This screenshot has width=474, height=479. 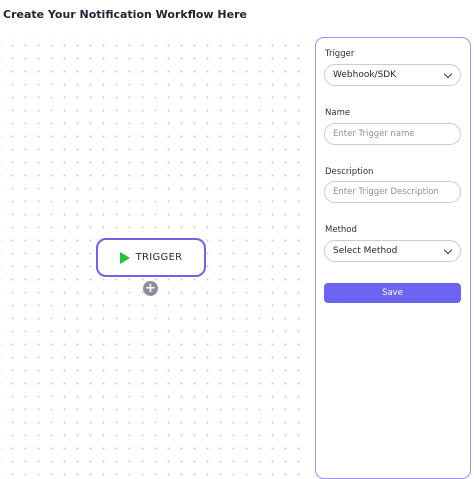 I want to click on trigger-select-value: Webhook/SDK, so click(x=365, y=75).